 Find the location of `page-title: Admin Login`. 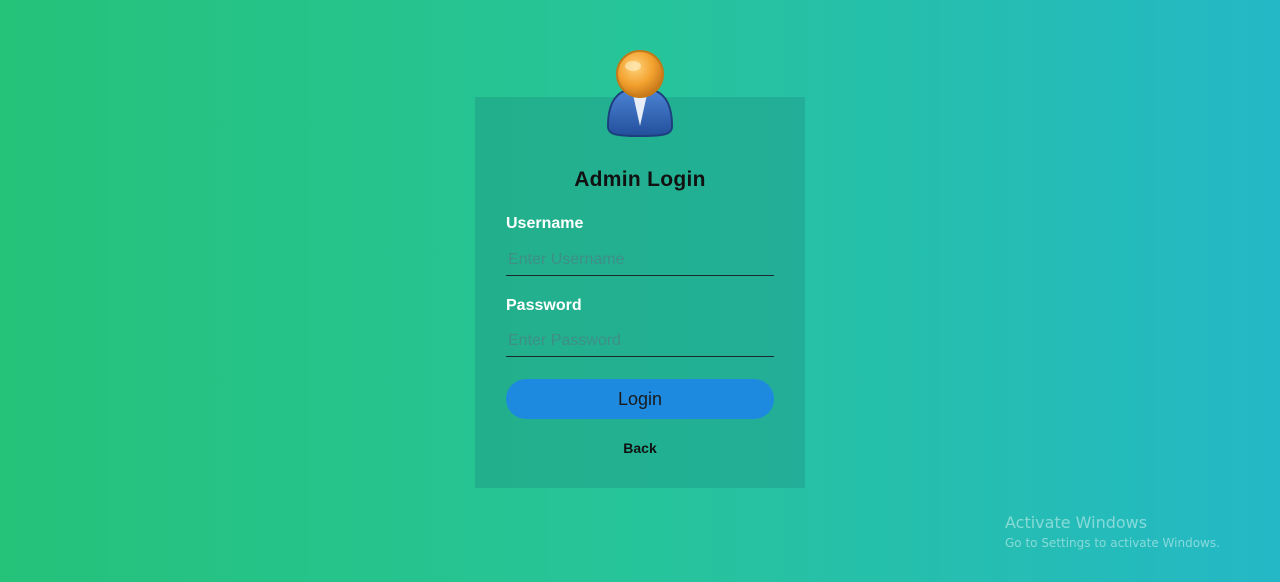

page-title: Admin Login is located at coordinates (640, 179).